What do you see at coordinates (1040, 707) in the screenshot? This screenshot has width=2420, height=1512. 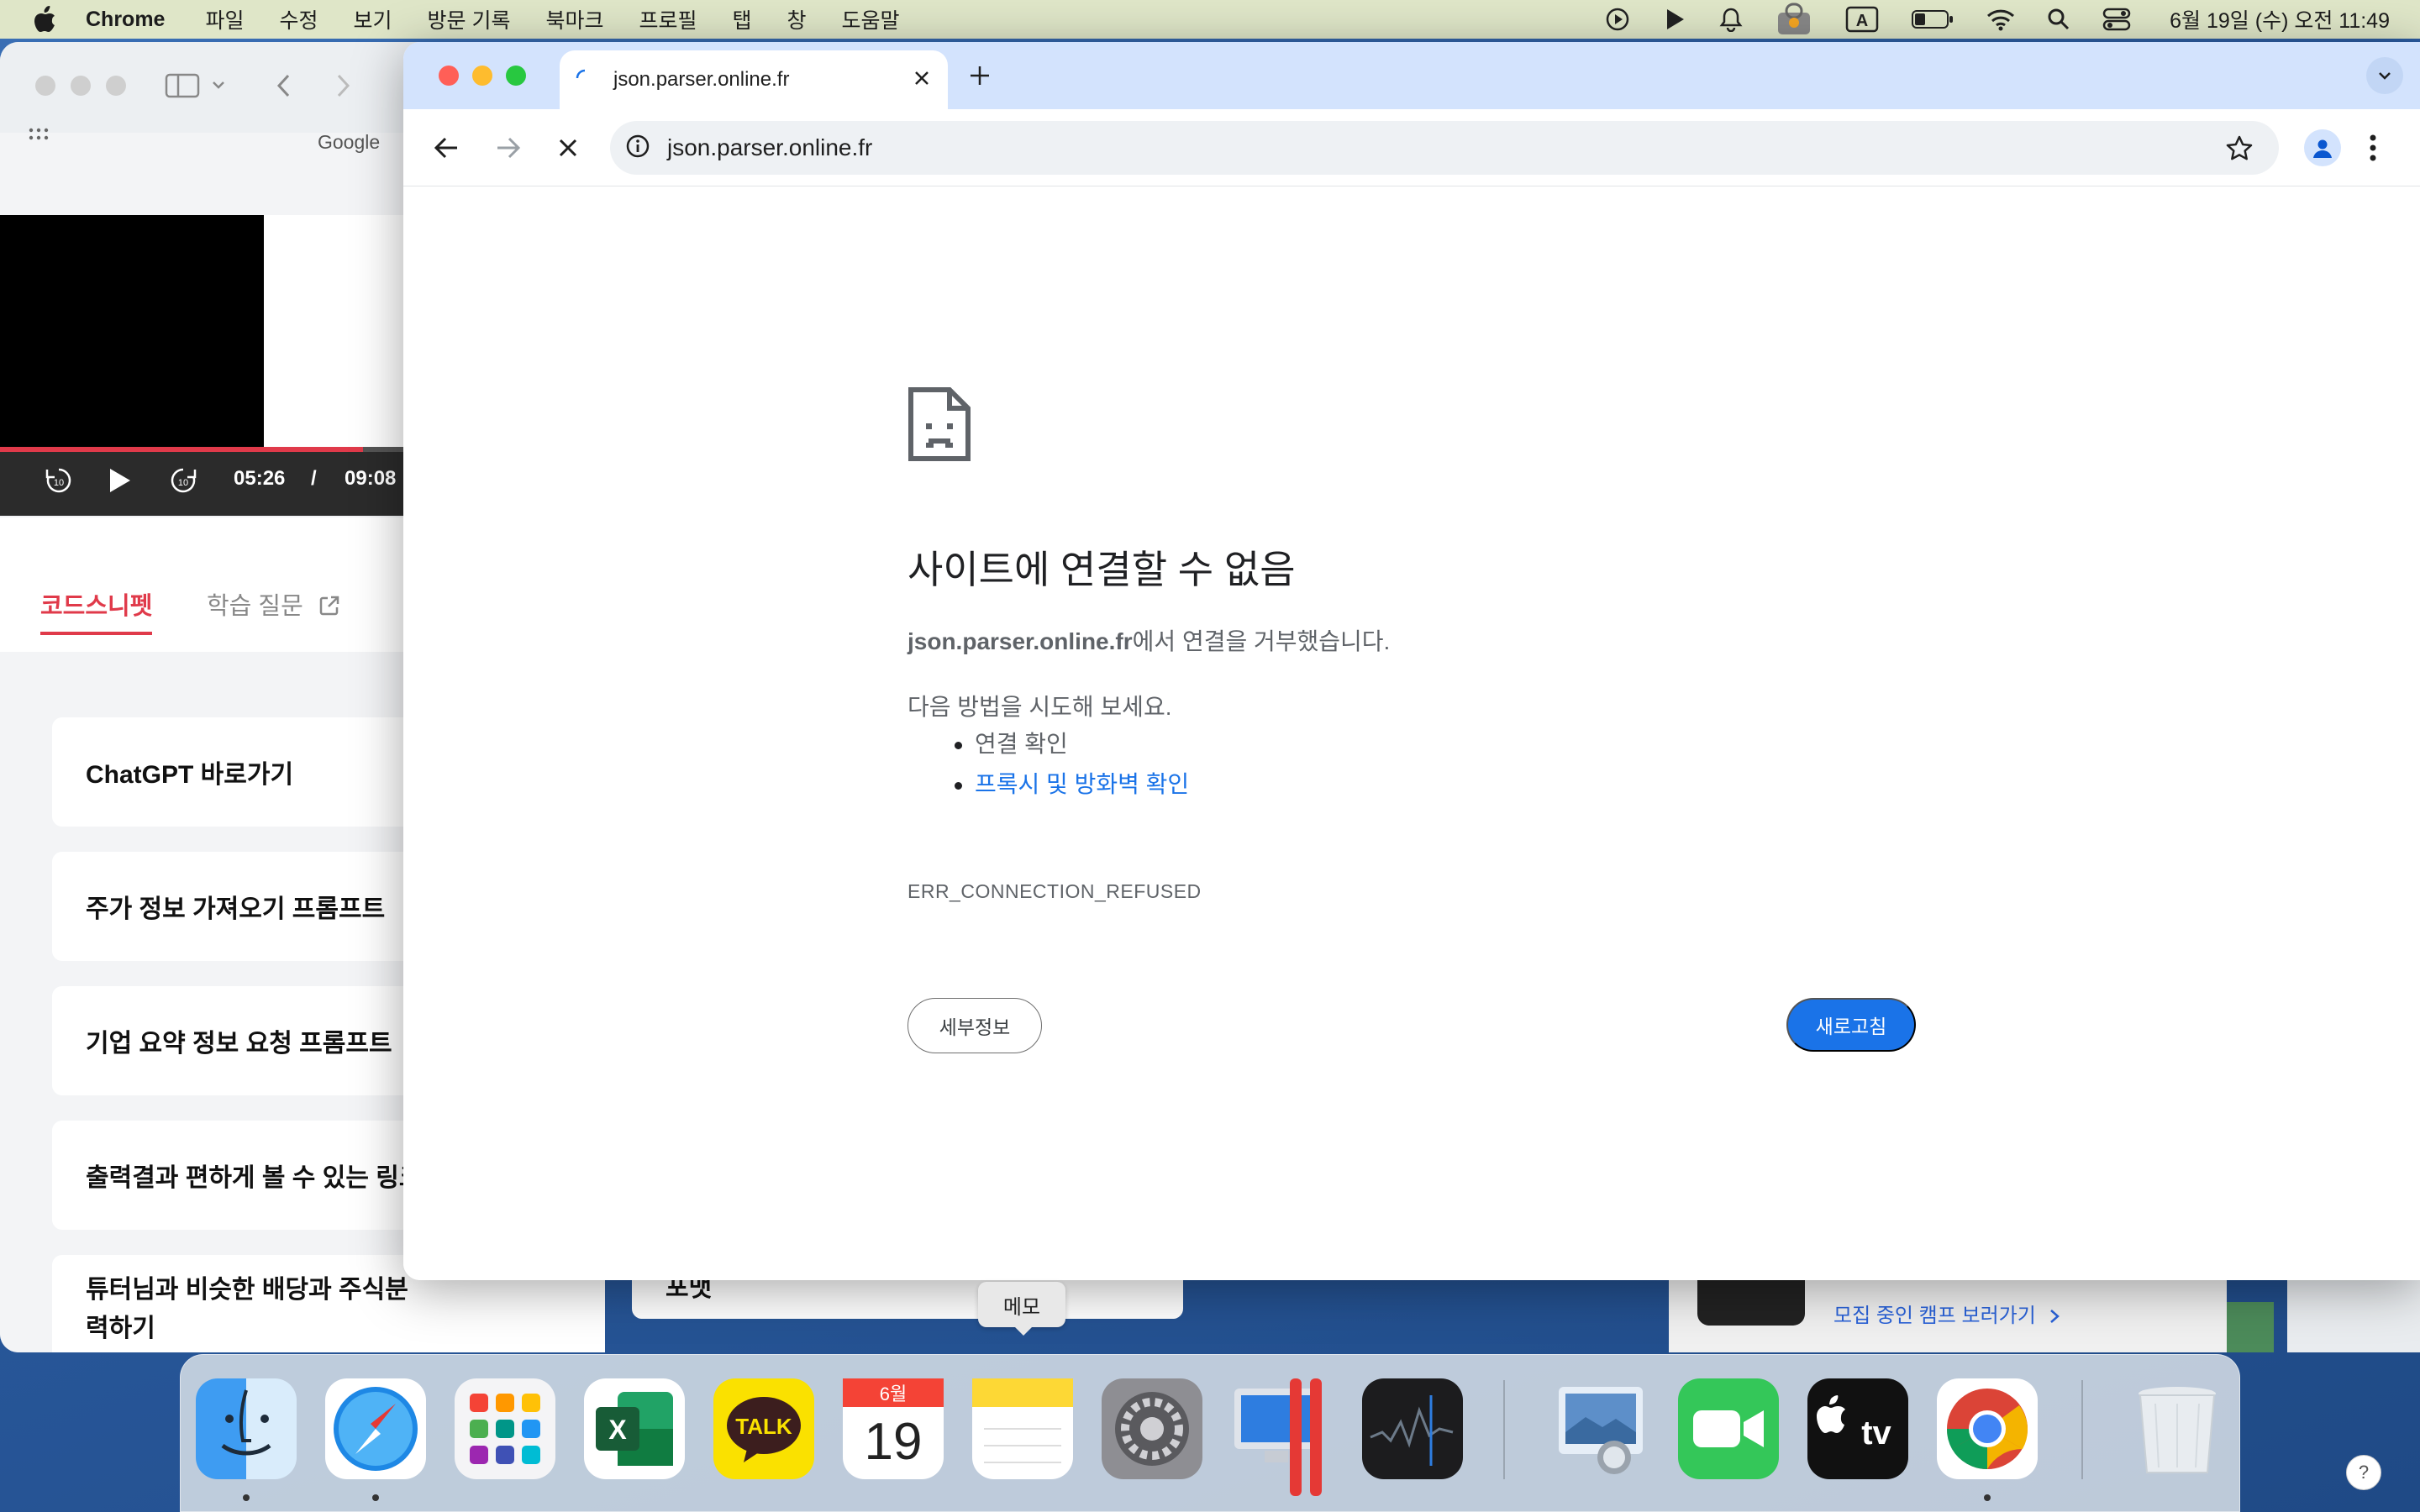 I see `error-suggestion-heading: 다음 방법을 시도해 보세요.` at bounding box center [1040, 707].